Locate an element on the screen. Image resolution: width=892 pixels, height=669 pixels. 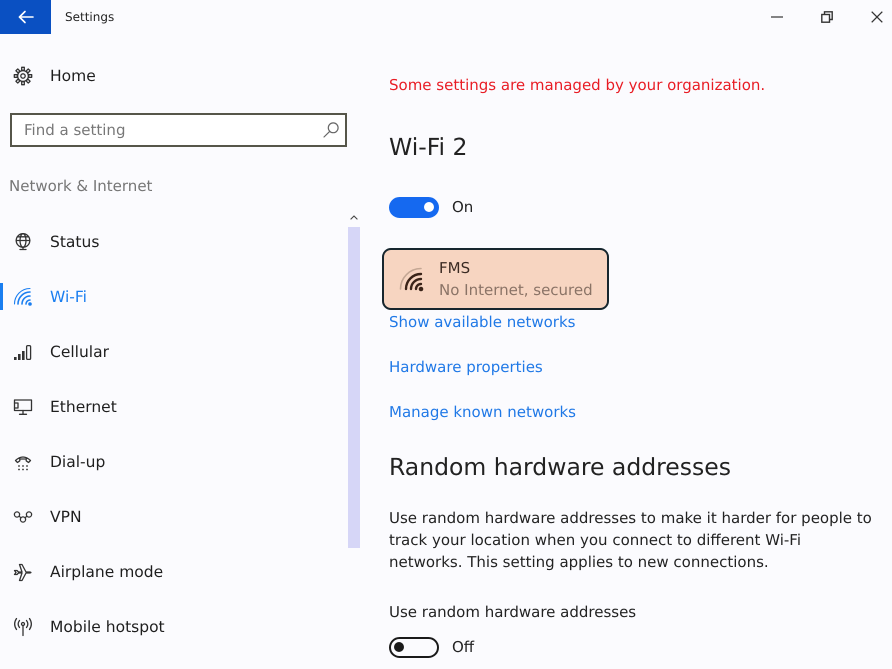
back-button is located at coordinates (25, 17).